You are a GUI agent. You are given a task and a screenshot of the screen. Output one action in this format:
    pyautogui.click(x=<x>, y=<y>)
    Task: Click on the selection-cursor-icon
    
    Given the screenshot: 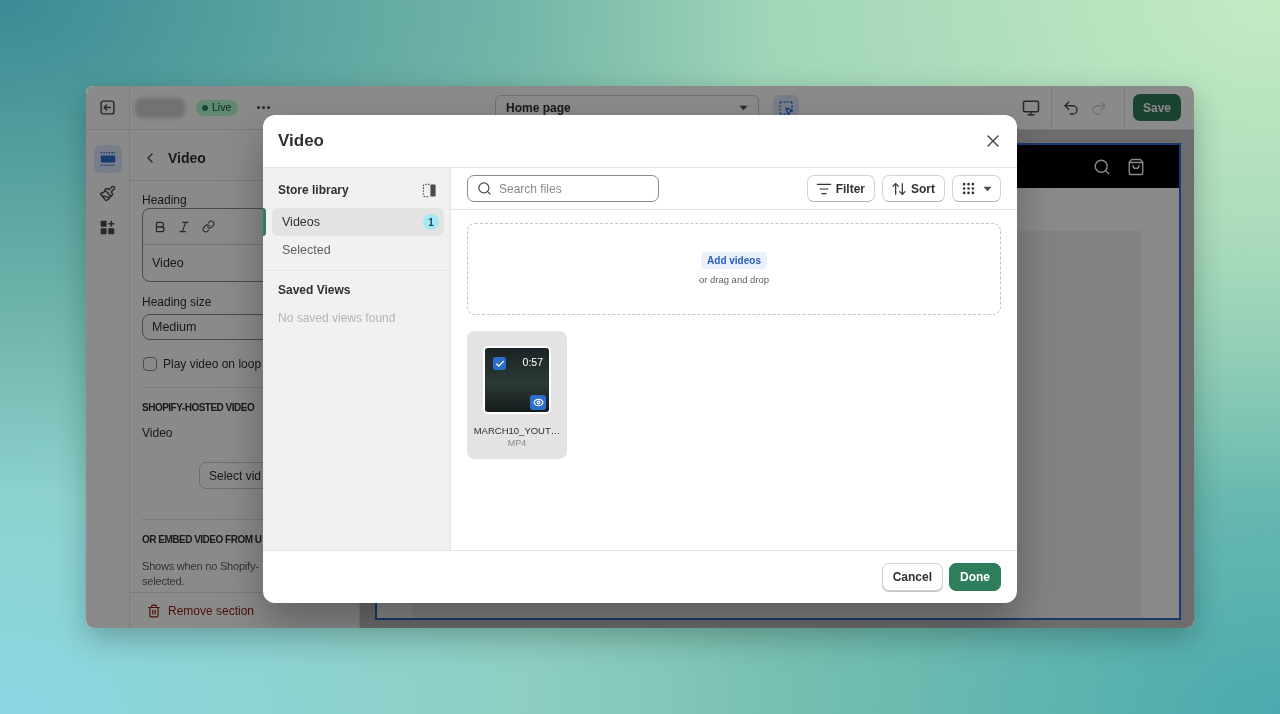 What is the action you would take?
    pyautogui.click(x=786, y=107)
    